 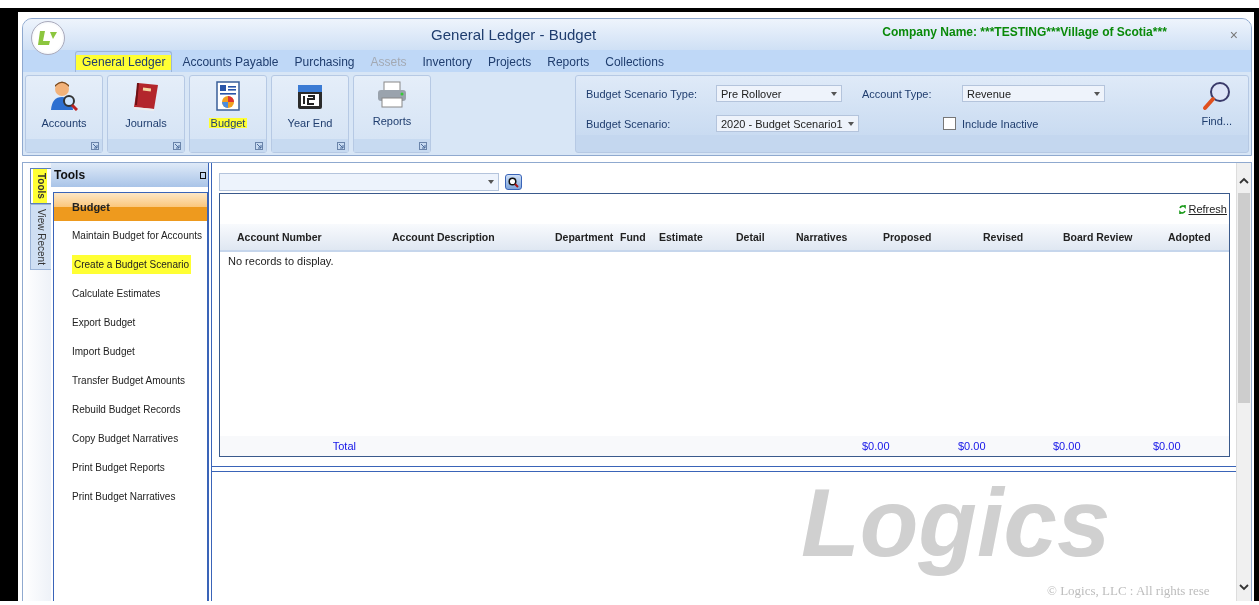 I want to click on person-search-icon, so click(x=64, y=96).